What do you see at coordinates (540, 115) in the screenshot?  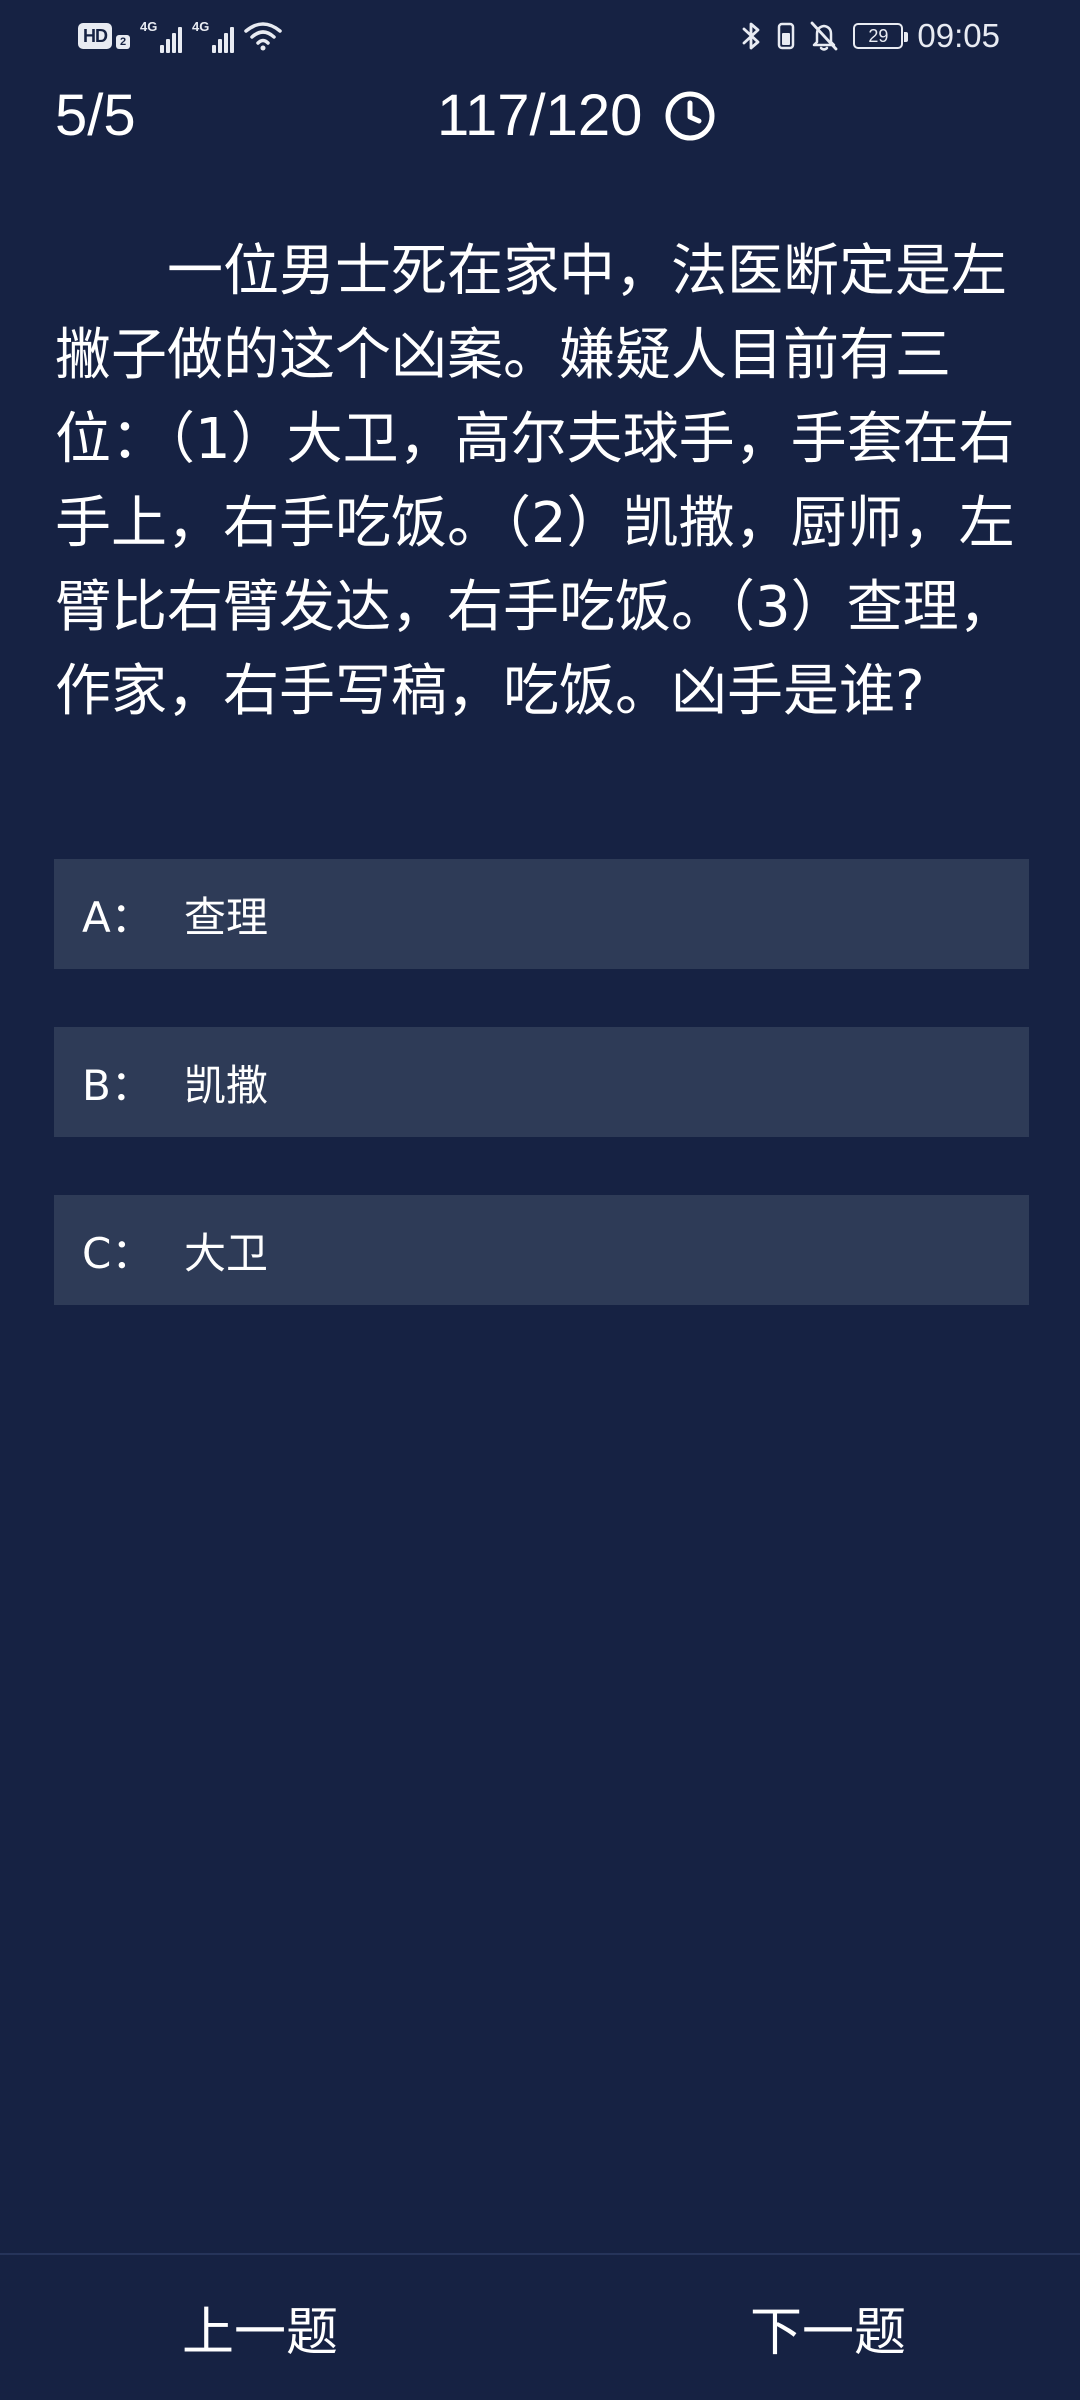 I see `timer-text: 117/120` at bounding box center [540, 115].